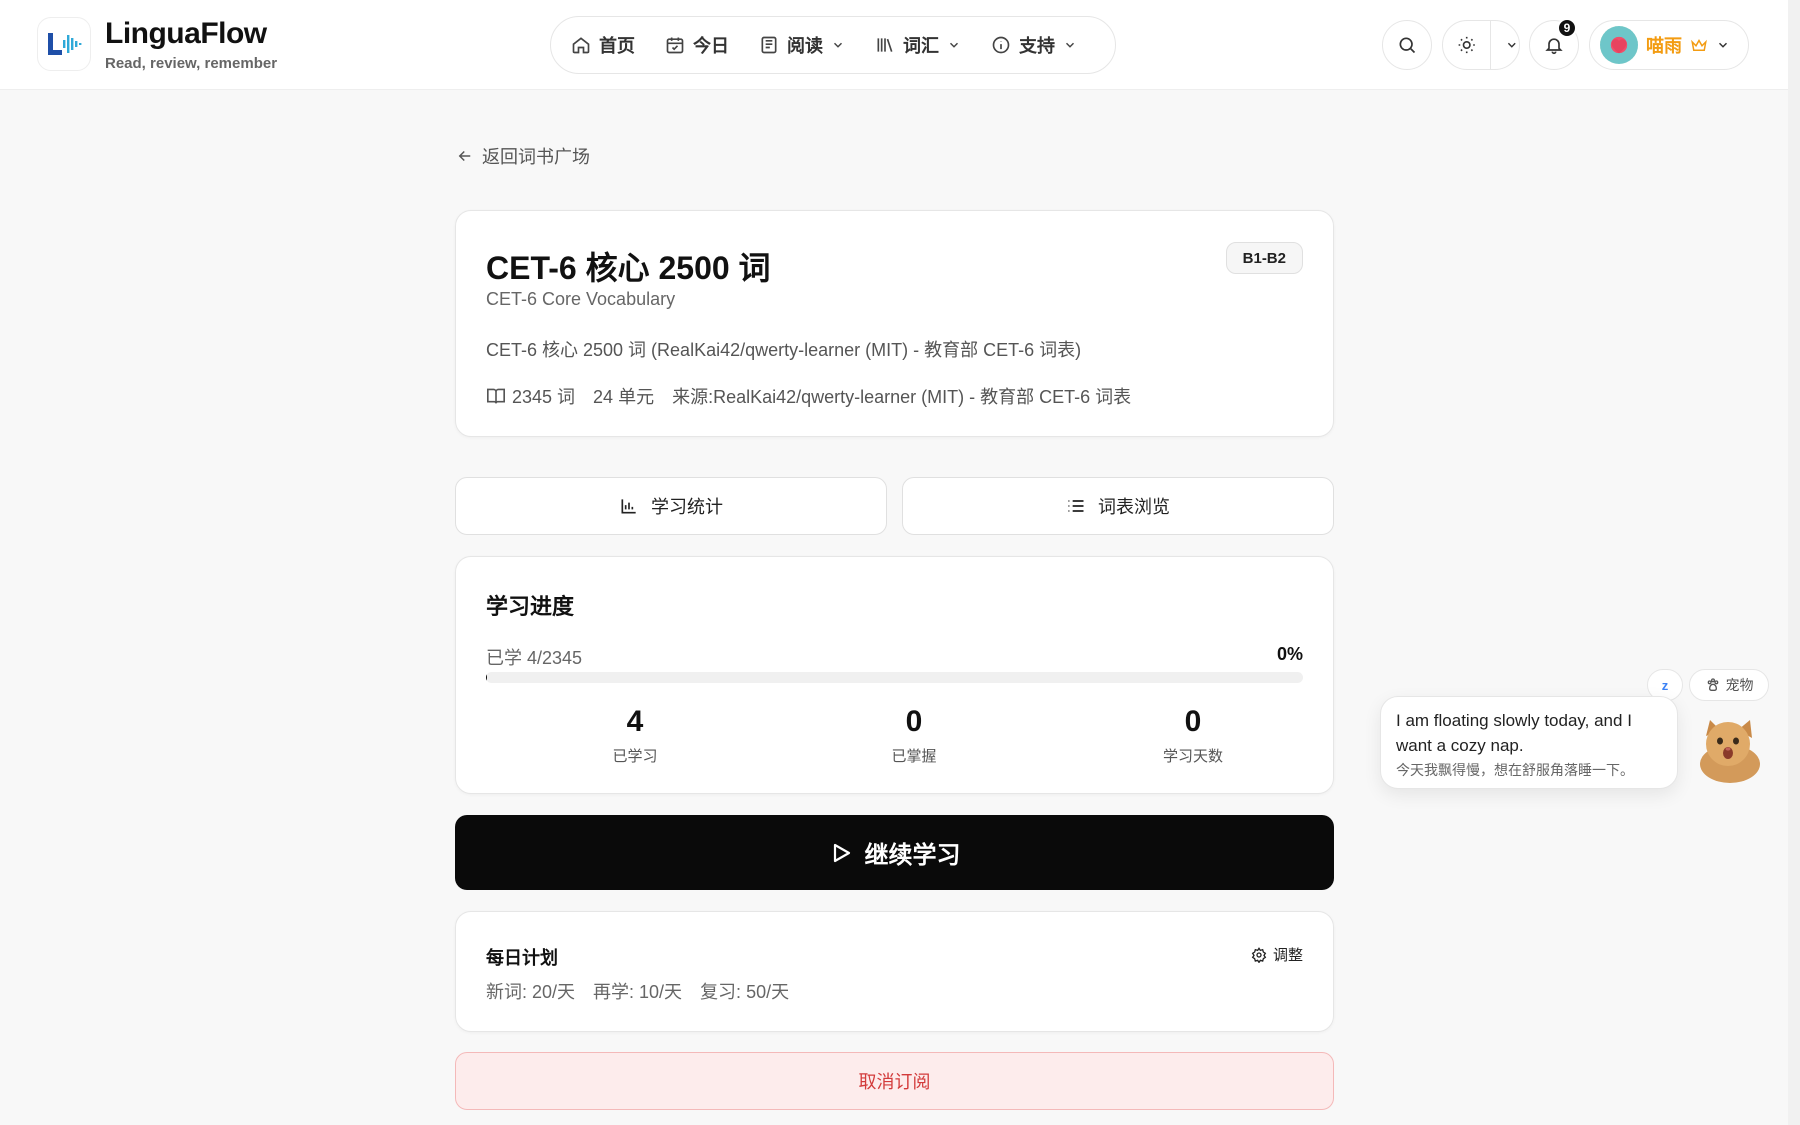 The height and width of the screenshot is (1125, 1800). I want to click on progress-card: 学习进度 已学 4/2345 0% 4 已学习 0 已掌握 0 学习天数, so click(894, 675).